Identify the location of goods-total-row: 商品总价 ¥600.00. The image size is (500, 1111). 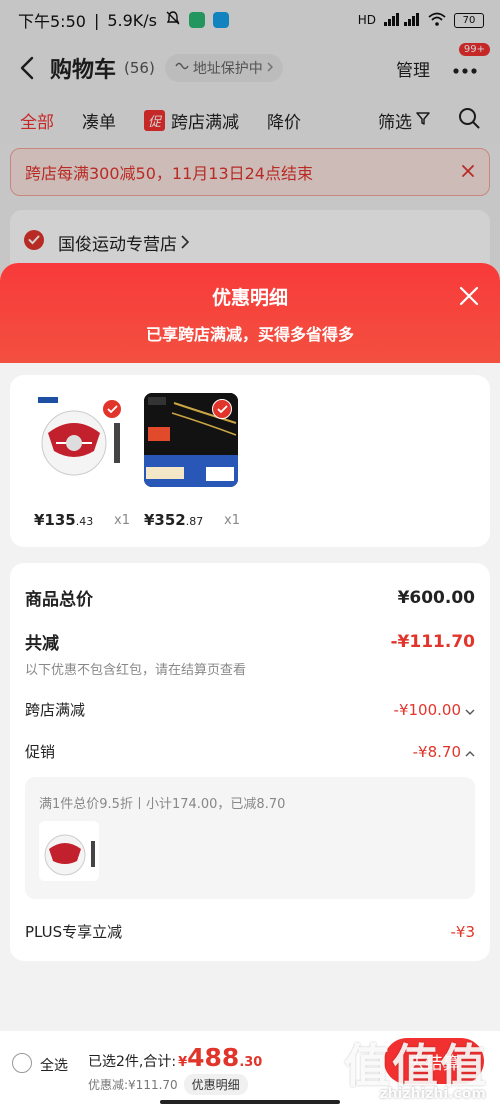
(250, 598).